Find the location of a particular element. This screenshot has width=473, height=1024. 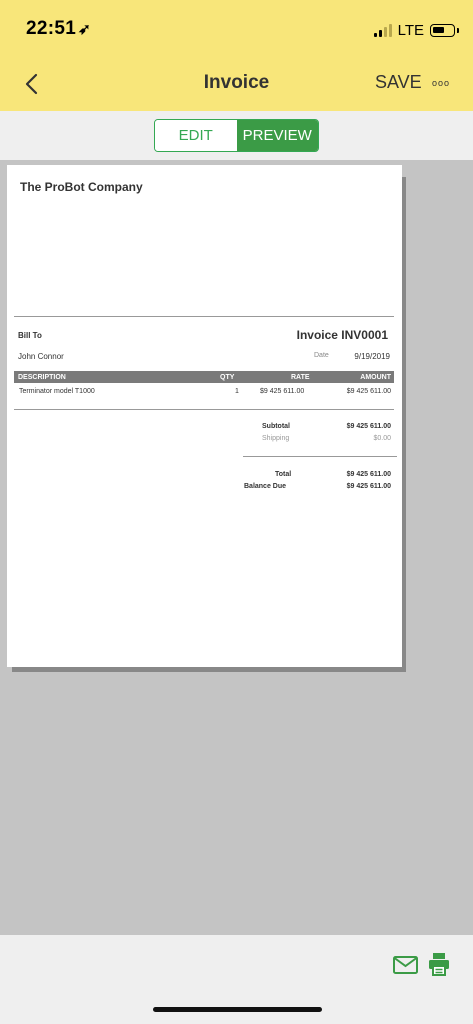

more-options-button: ooo is located at coordinates (441, 83).